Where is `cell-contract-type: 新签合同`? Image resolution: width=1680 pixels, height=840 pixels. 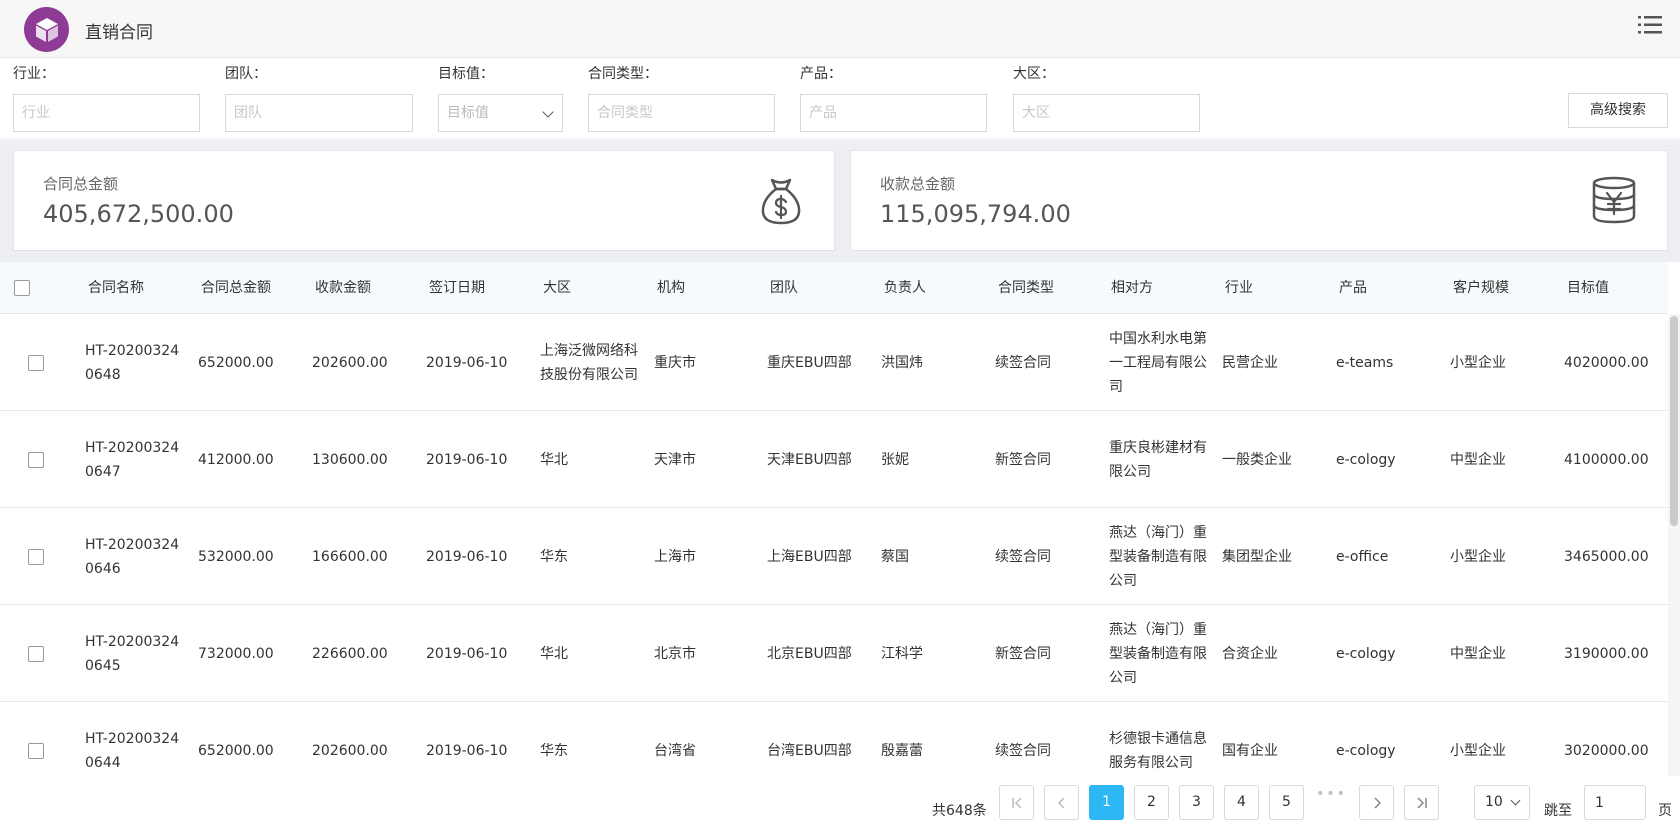
cell-contract-type: 新签合同 is located at coordinates (1023, 459).